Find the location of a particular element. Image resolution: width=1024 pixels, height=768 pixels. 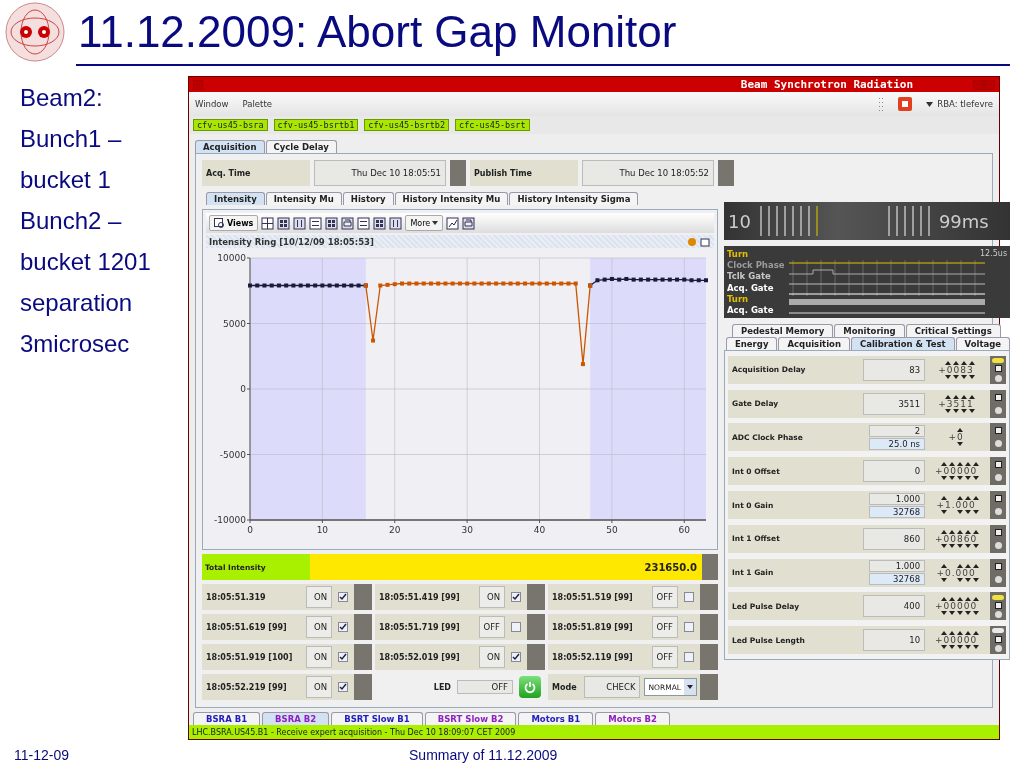

stop-icon is located at coordinates (905, 104).